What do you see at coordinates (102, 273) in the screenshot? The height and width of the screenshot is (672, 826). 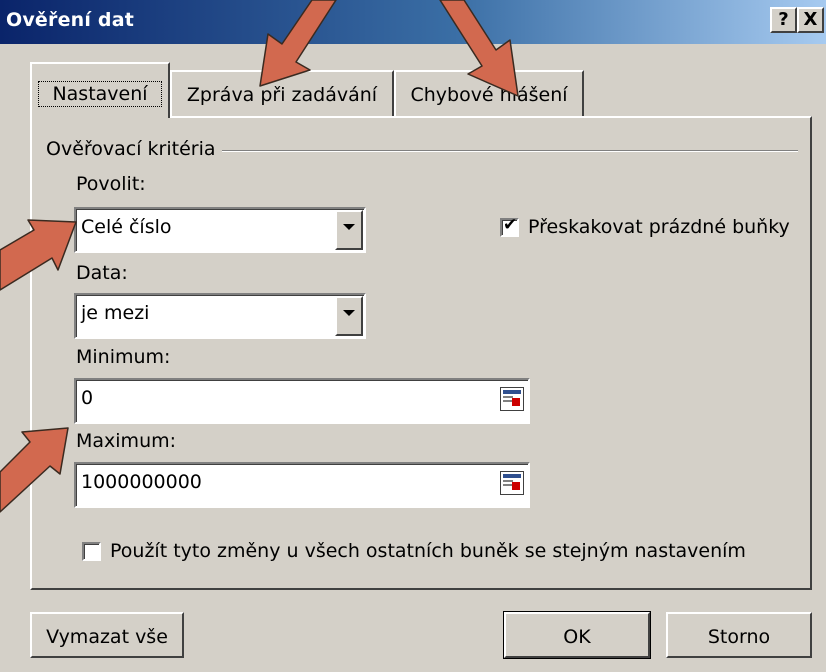 I see `data-label: Data:` at bounding box center [102, 273].